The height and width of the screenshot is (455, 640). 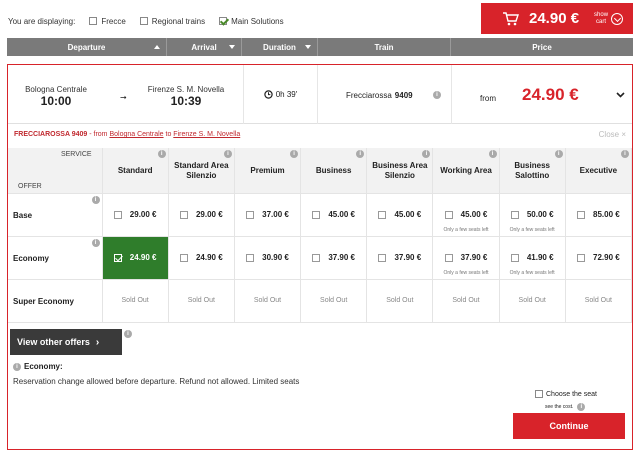 I want to click on fare-option: 37.90 € Only a few seats left, so click(x=466, y=258).